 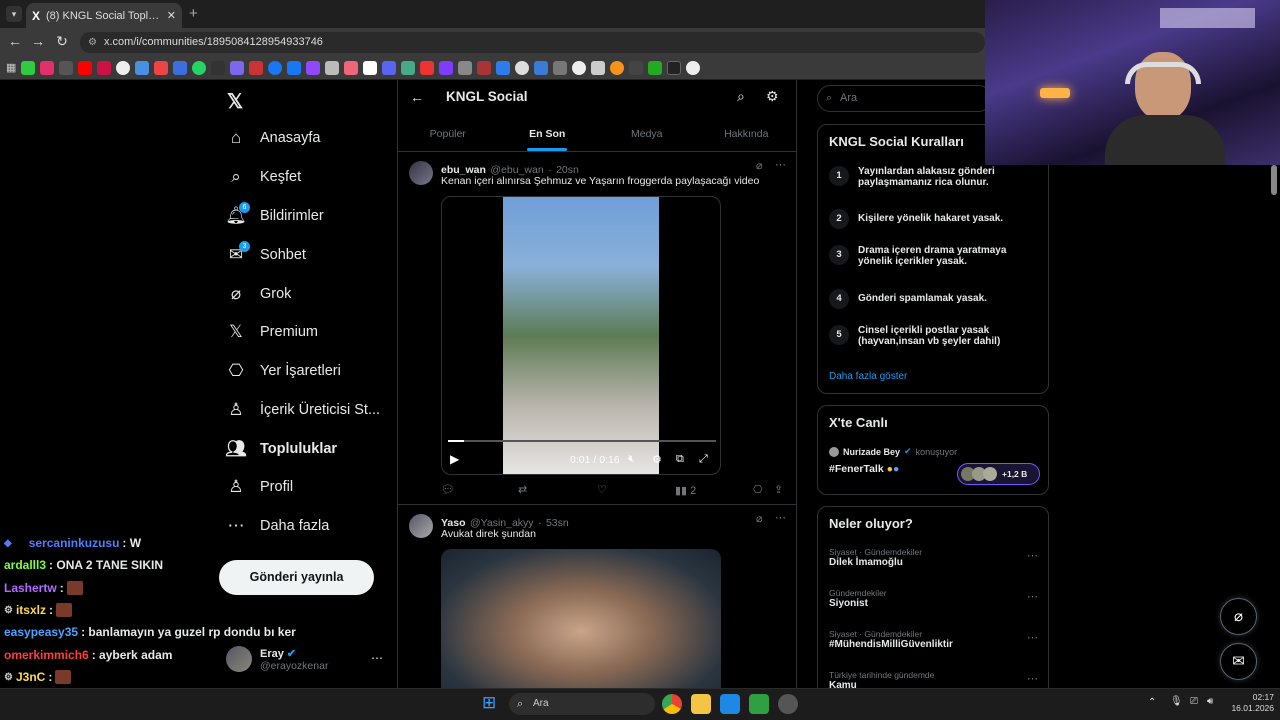 I want to click on windows-start-icon: ⊞, so click(x=489, y=703).